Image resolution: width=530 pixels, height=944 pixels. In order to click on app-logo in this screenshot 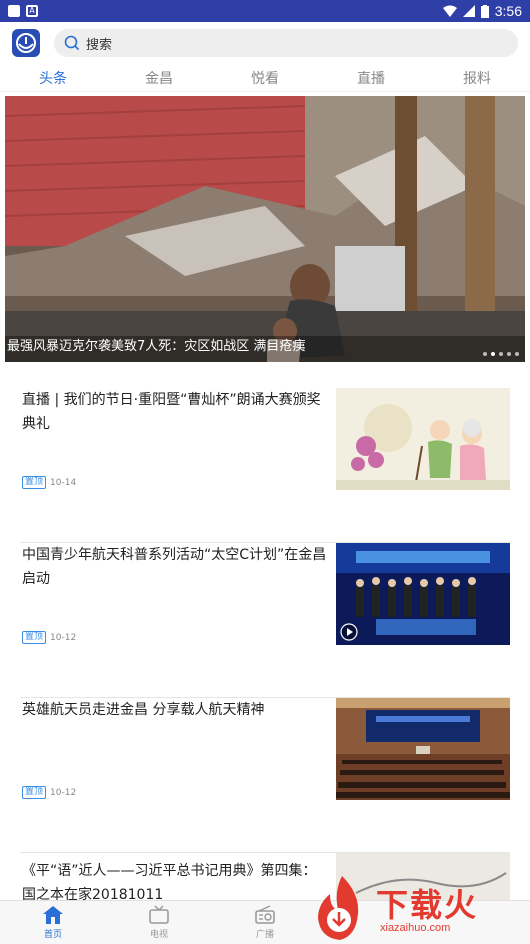, I will do `click(26, 43)`.